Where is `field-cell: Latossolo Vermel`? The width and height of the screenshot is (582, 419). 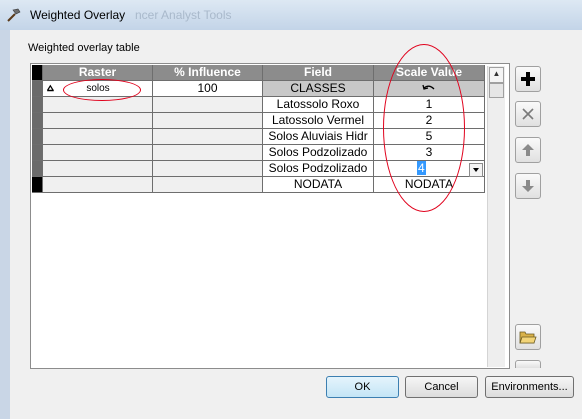 field-cell: Latossolo Vermel is located at coordinates (318, 121).